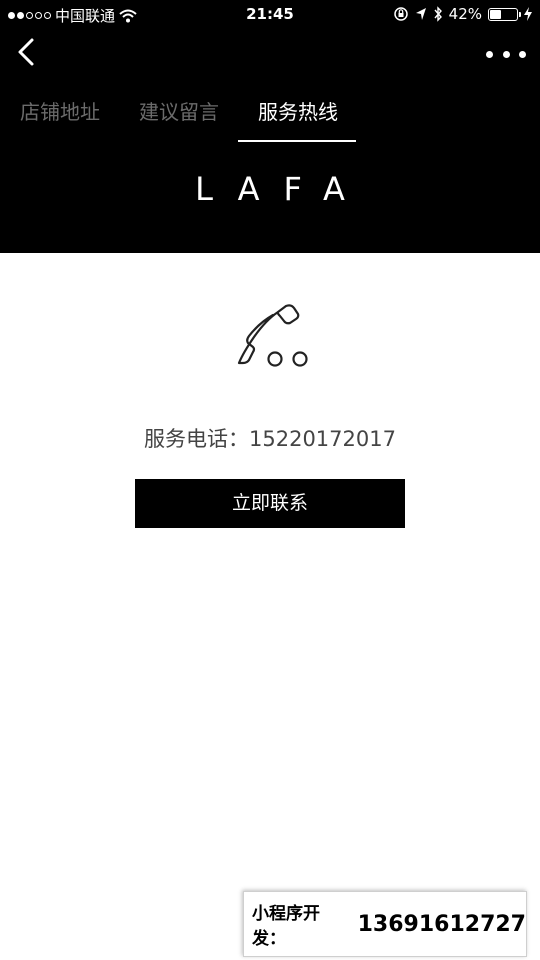  I want to click on tab-service-hotline: 服务热线, so click(298, 117).